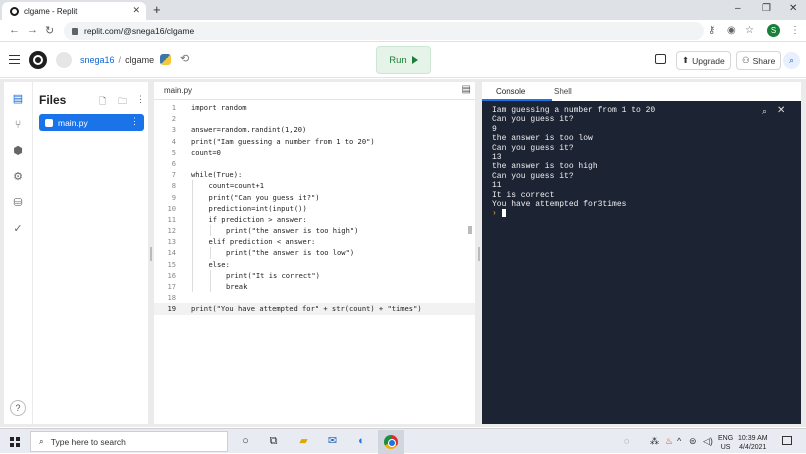 The height and width of the screenshot is (454, 806). Describe the element at coordinates (679, 441) in the screenshot. I see `show-hidden-icons-chevron-up-icon: ^` at that location.